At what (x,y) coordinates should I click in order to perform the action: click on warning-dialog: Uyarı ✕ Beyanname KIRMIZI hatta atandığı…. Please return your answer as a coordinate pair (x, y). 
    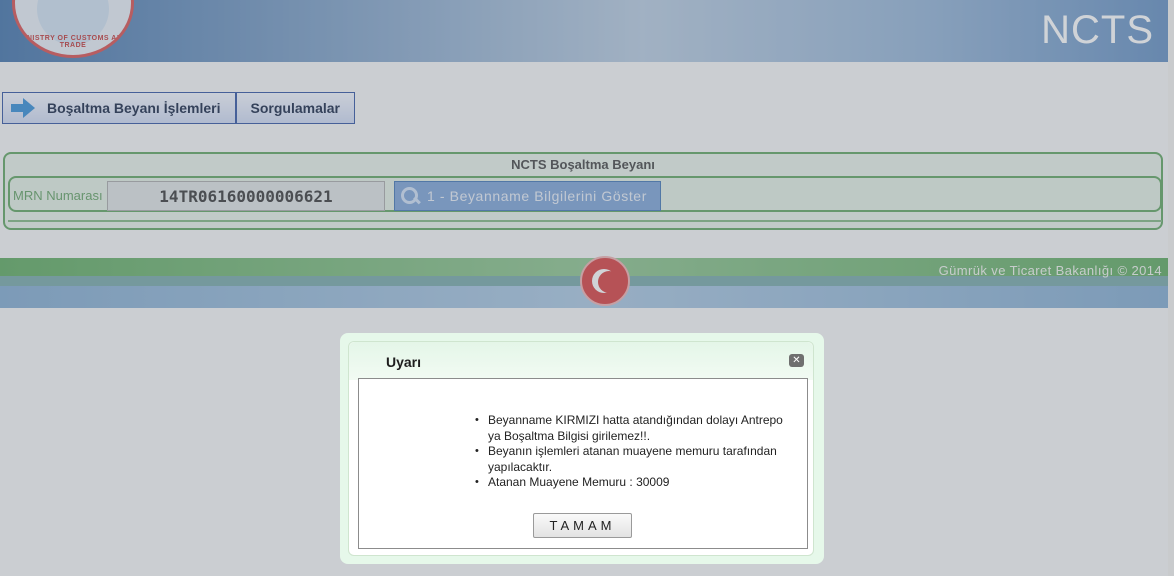
    Looking at the image, I should click on (581, 448).